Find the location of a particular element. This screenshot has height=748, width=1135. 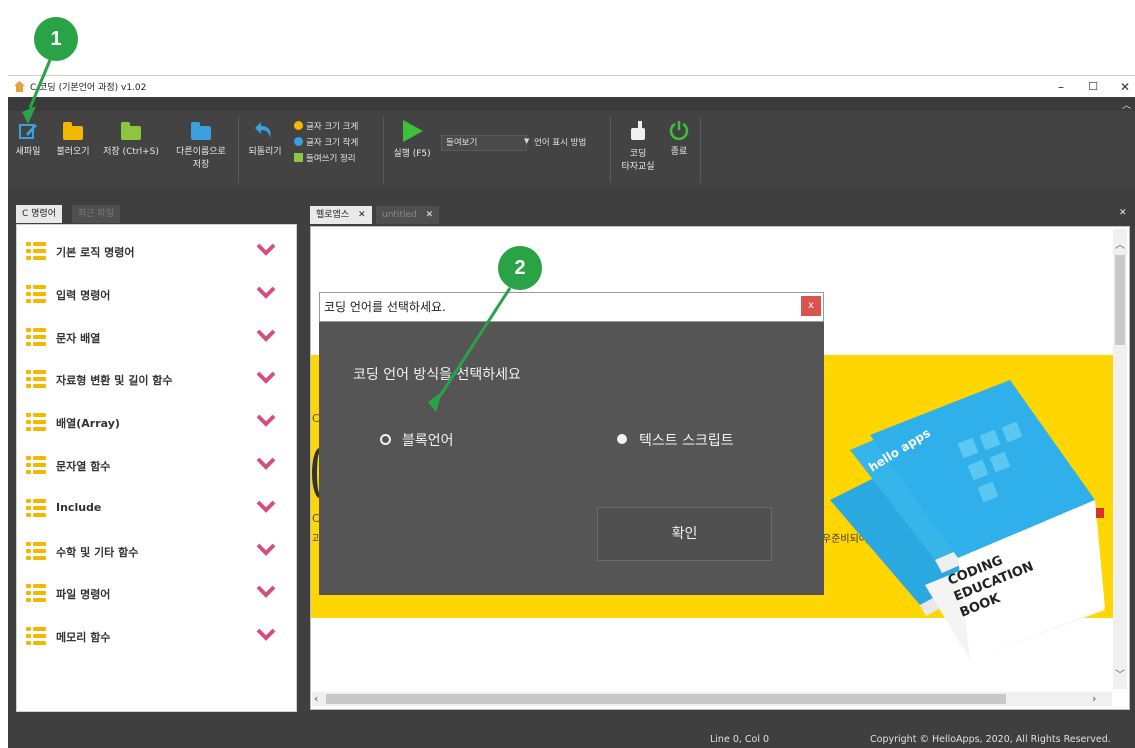

callout-2: 2 is located at coordinates (520, 268).